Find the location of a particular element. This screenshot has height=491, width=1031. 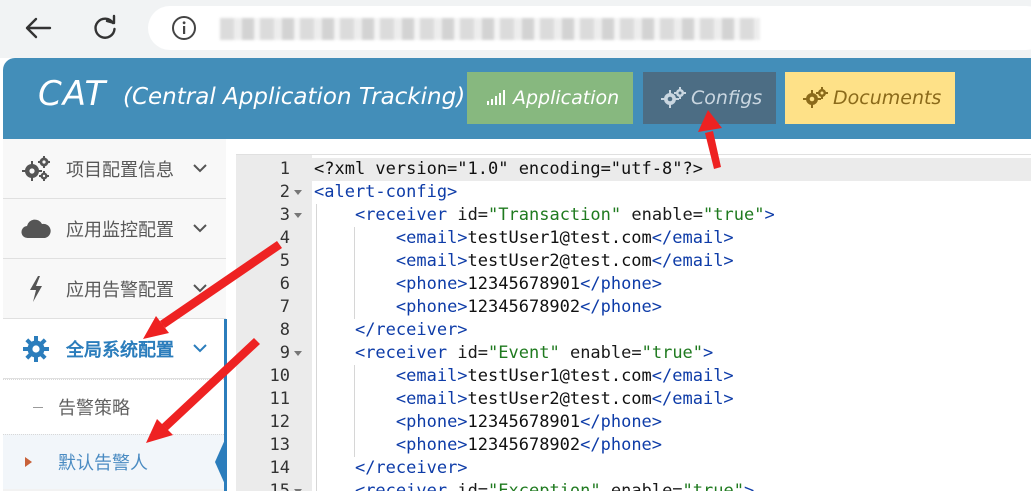

line-number: 8 is located at coordinates (284, 330).